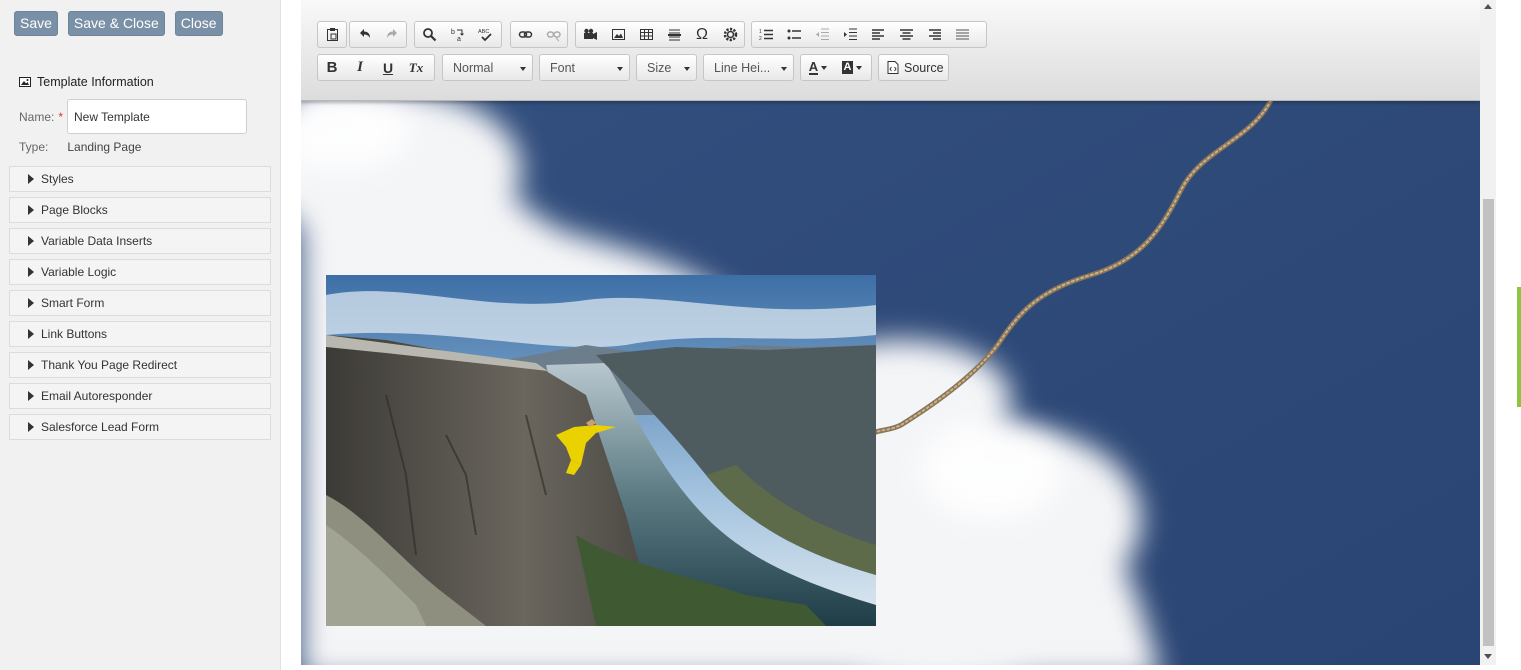 The image size is (1521, 670). I want to click on type-label: Type:, so click(34, 147).